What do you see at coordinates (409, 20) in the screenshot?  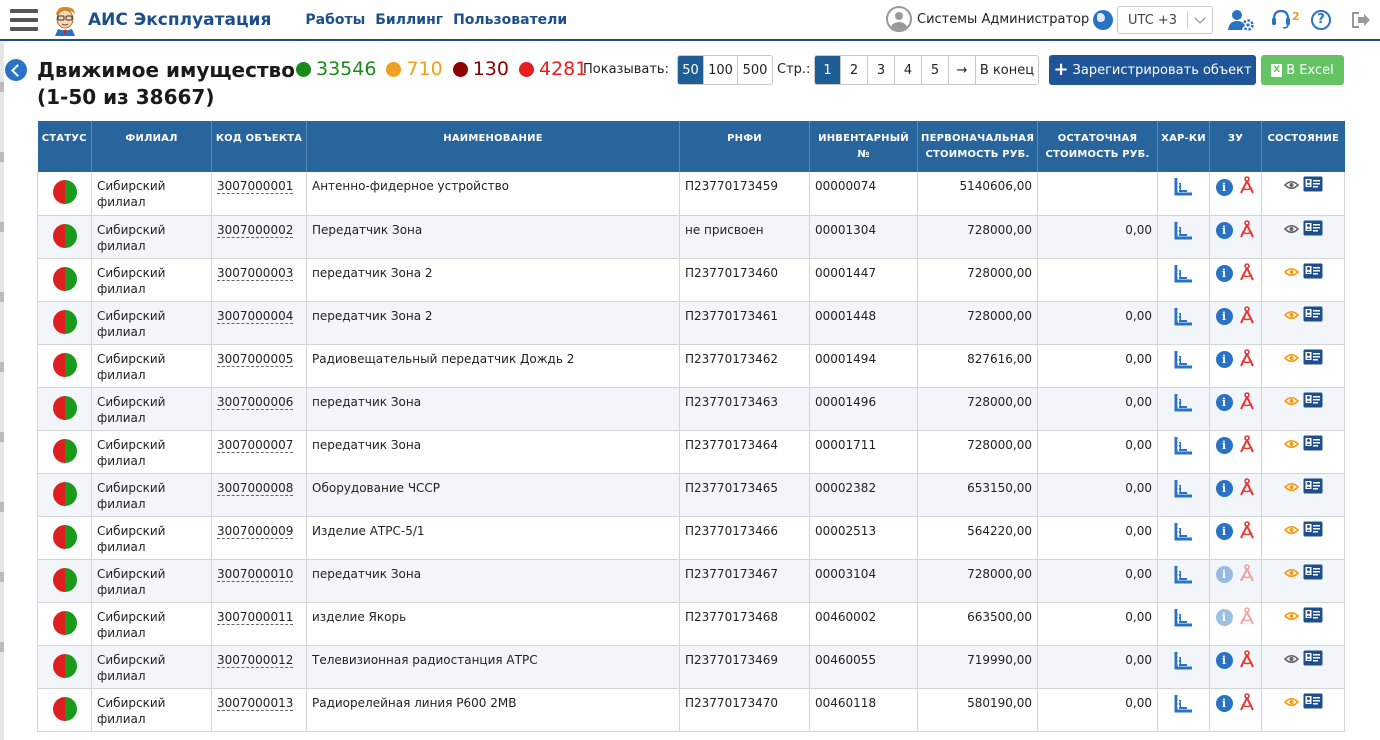 I see `nav-billing: Биллинг` at bounding box center [409, 20].